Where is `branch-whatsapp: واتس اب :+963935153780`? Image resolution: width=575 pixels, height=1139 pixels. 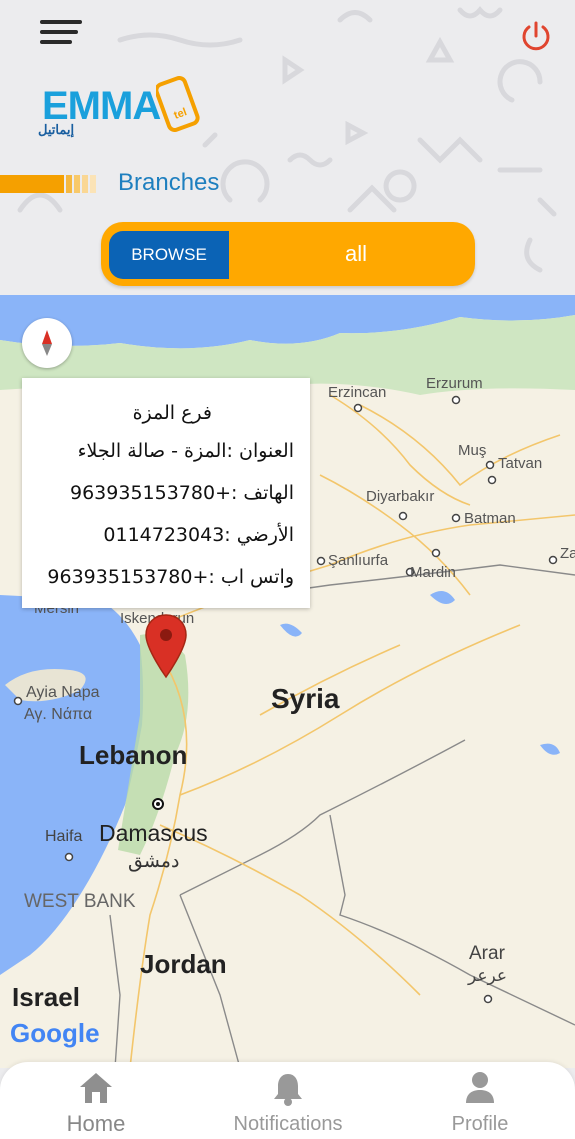 branch-whatsapp: واتس اب :+963935153780 is located at coordinates (170, 577).